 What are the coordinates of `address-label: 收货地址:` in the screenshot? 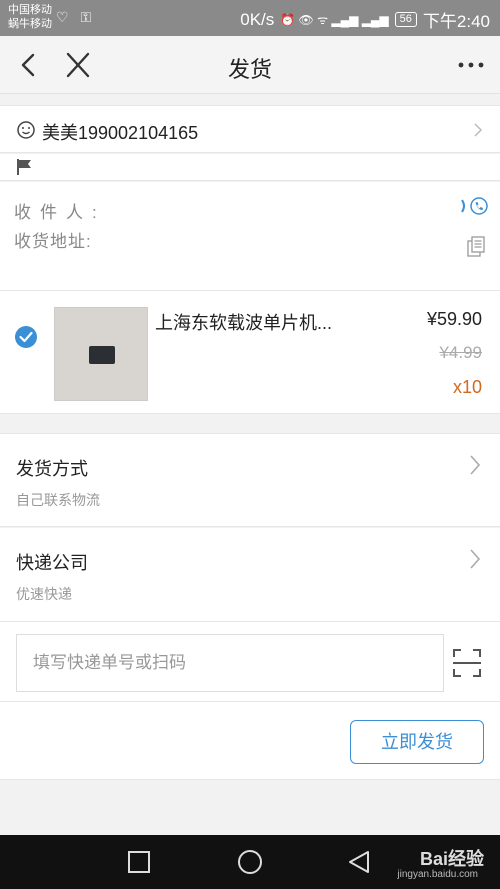 It's located at (53, 241).